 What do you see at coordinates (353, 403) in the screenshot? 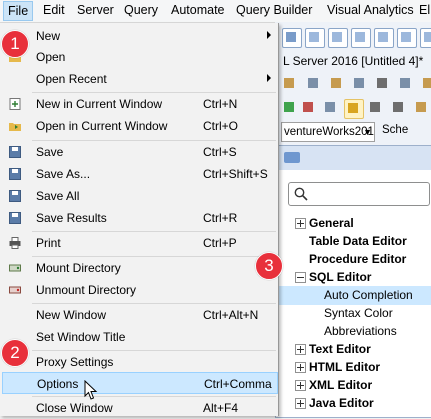
I see `tree-item-java-editor: Java Editor` at bounding box center [353, 403].